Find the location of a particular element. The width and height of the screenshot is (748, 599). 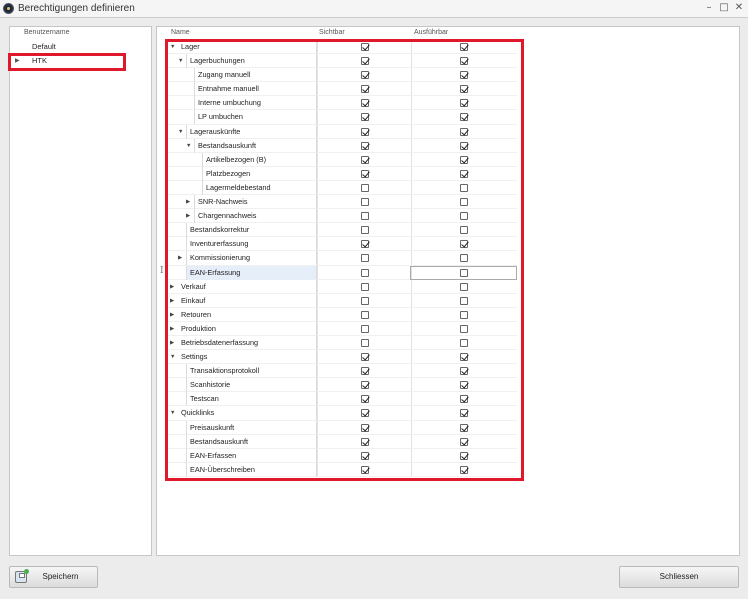

close-window-button: ✕ is located at coordinates (739, 8).